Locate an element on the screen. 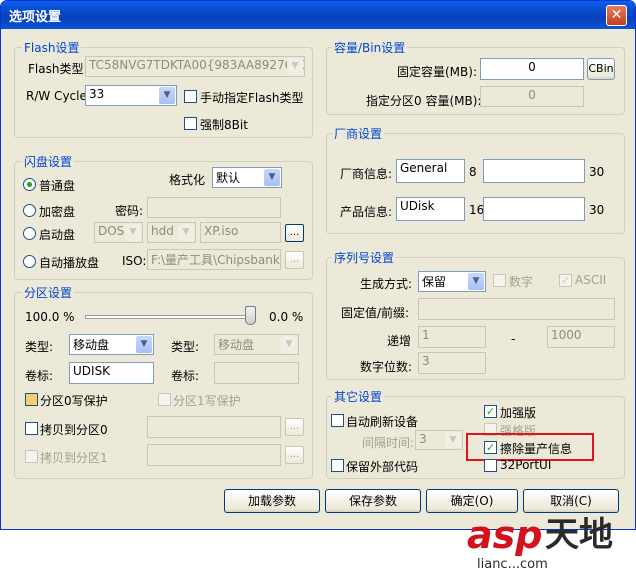 Image resolution: width=636 pixels, height=576 pixels. boot-drive-select: hdd ▼ is located at coordinates (171, 232).